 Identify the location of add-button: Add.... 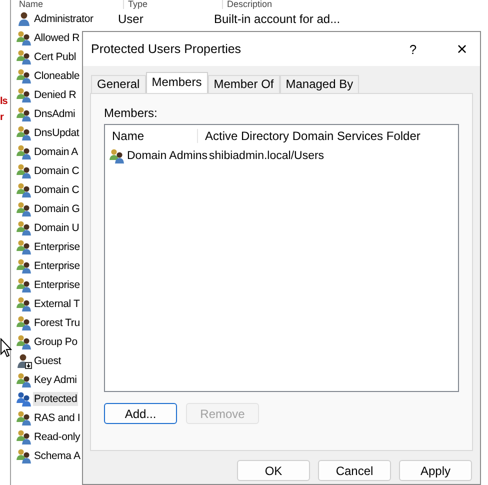
(140, 413).